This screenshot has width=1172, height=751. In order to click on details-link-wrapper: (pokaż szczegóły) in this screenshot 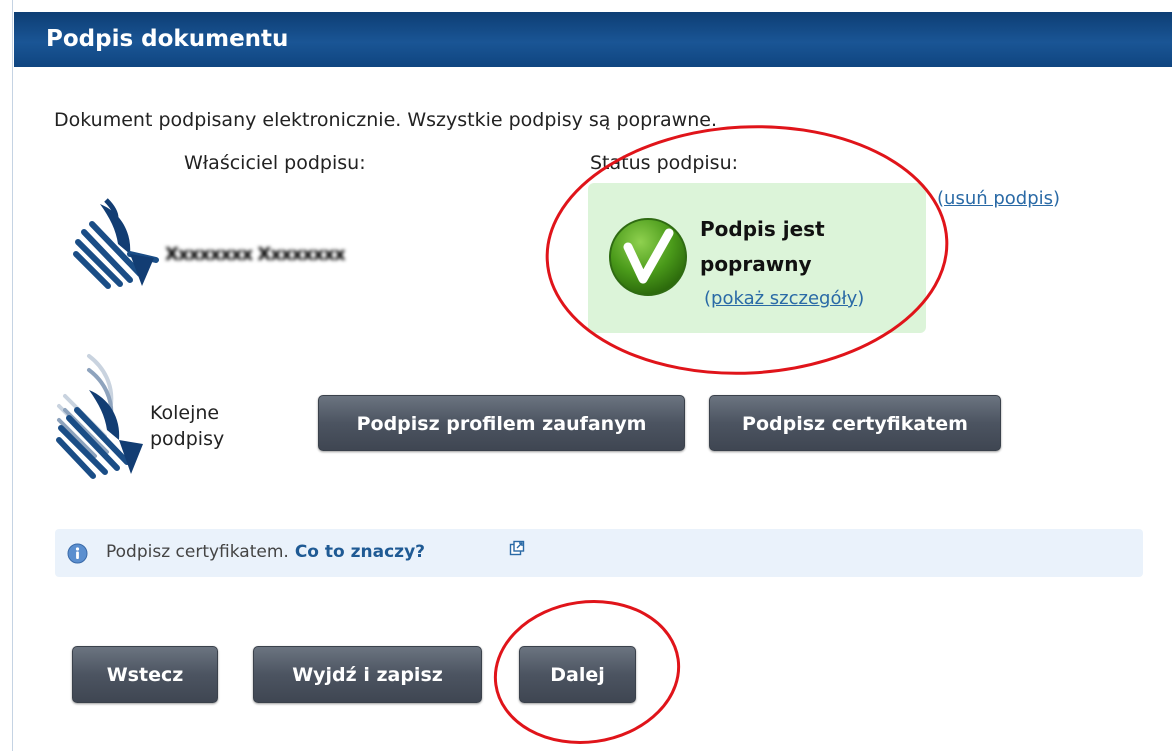, I will do `click(784, 298)`.